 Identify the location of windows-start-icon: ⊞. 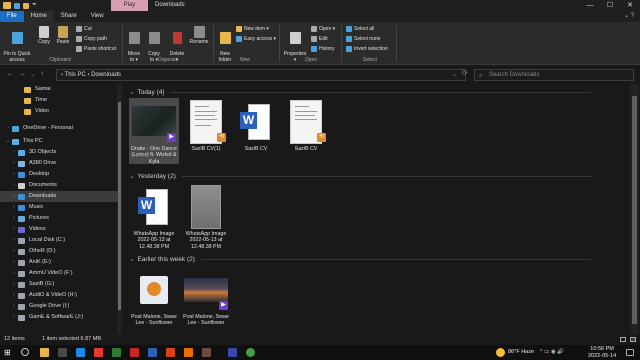
(8, 352).